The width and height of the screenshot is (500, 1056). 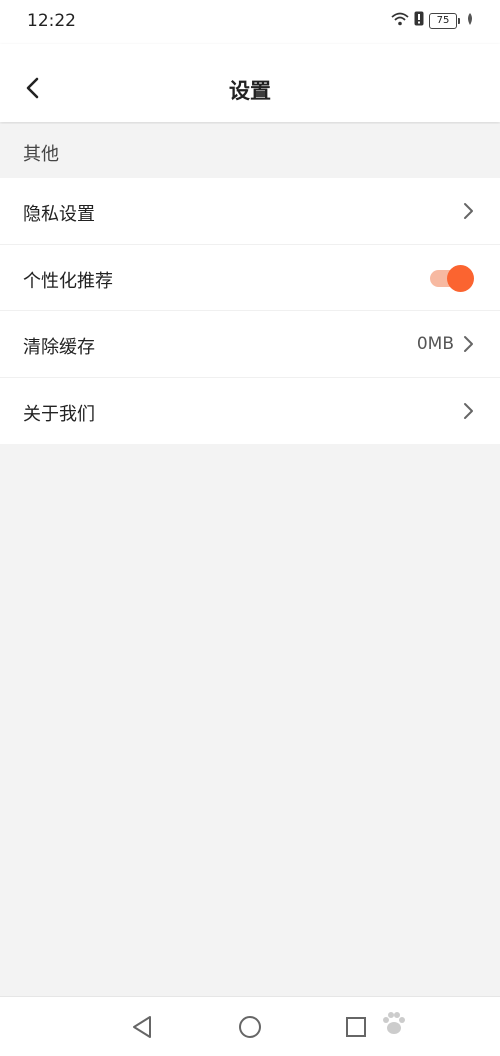 I want to click on watermark-logo, so click(x=426, y=1025).